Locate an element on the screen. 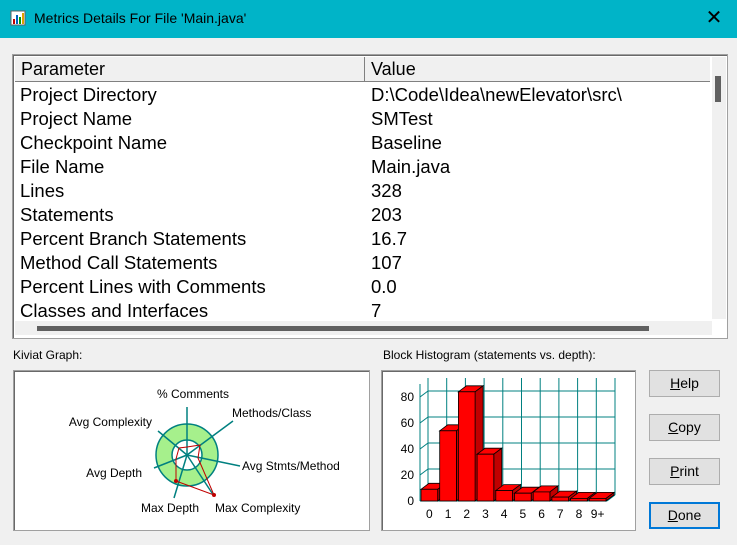 This screenshot has width=737, height=545. window-title: Metrics Details For File 'Main.java' is located at coordinates (140, 18).